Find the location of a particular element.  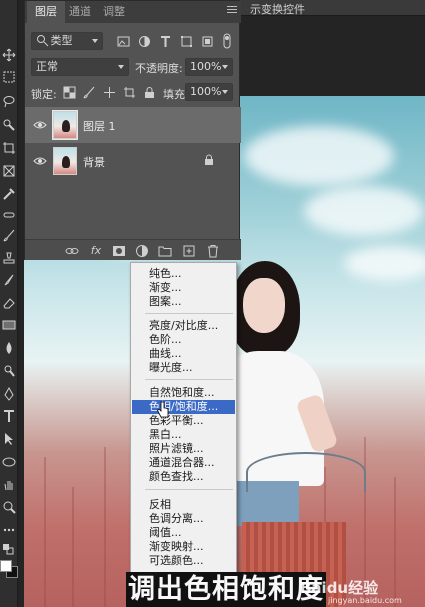

panel-menu-icon is located at coordinates (232, 11).